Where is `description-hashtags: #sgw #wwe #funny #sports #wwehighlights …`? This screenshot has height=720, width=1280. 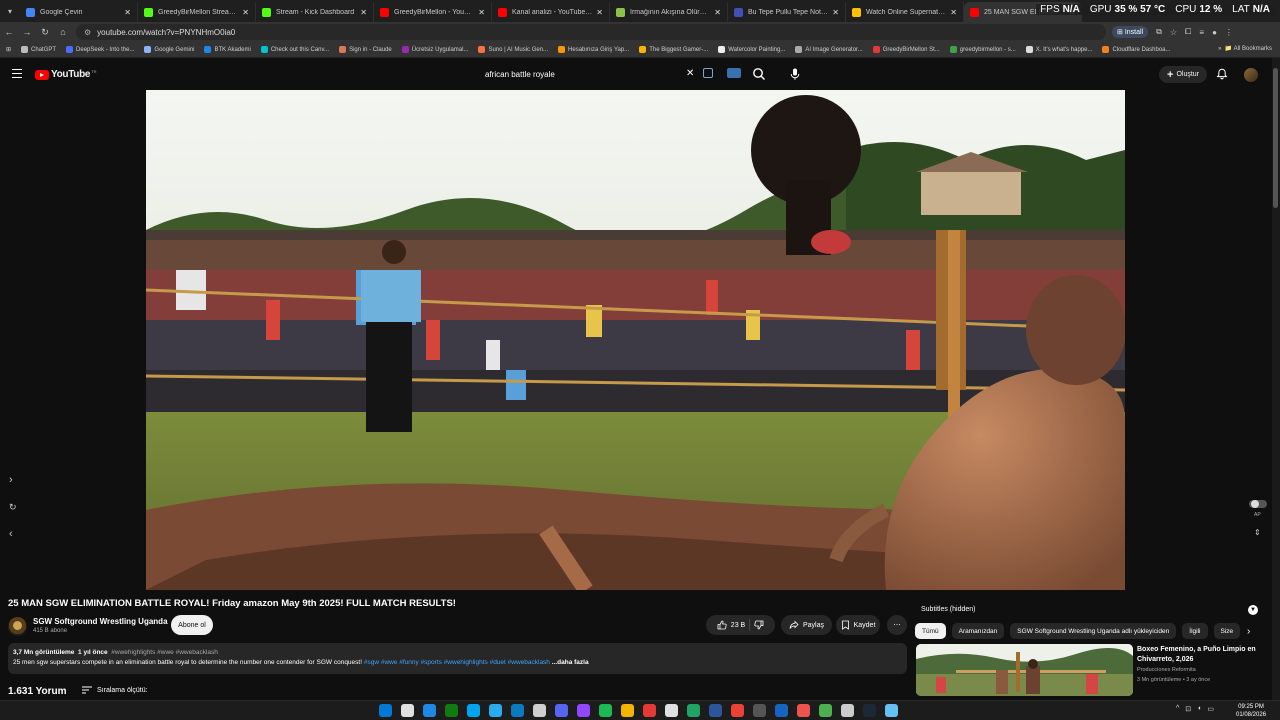 description-hashtags: #sgw #wwe #funny #sports #wwehighlights … is located at coordinates (457, 662).